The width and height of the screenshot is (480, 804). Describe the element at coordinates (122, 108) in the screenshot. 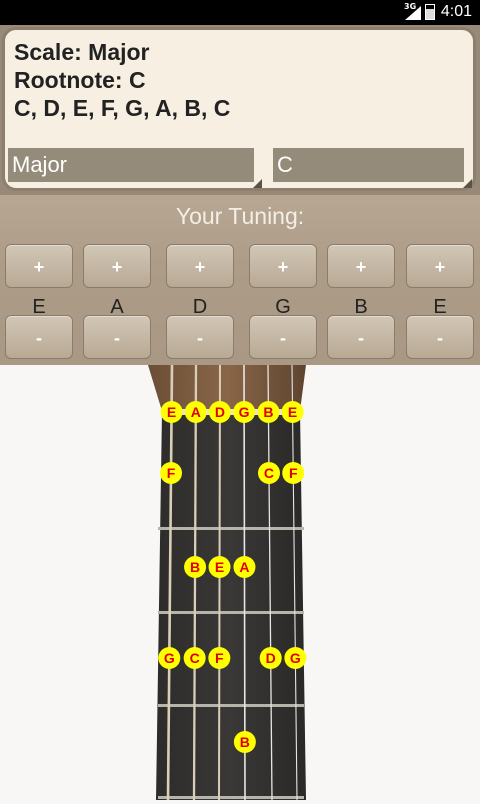

I see `scale-notes-label: C, D, E, F, G, A, B, C` at that location.